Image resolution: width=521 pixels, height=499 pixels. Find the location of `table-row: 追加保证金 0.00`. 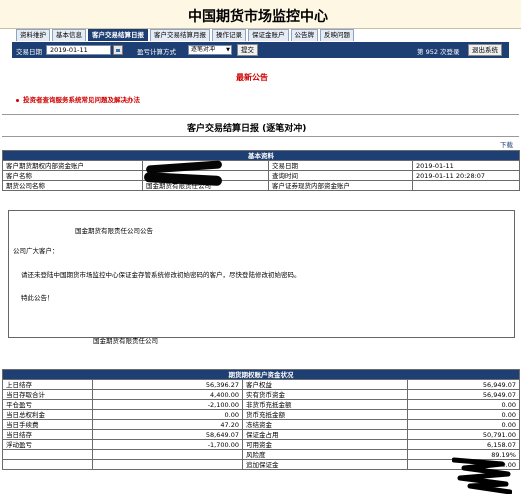

table-row: 追加保证金 0.00 is located at coordinates (261, 464).